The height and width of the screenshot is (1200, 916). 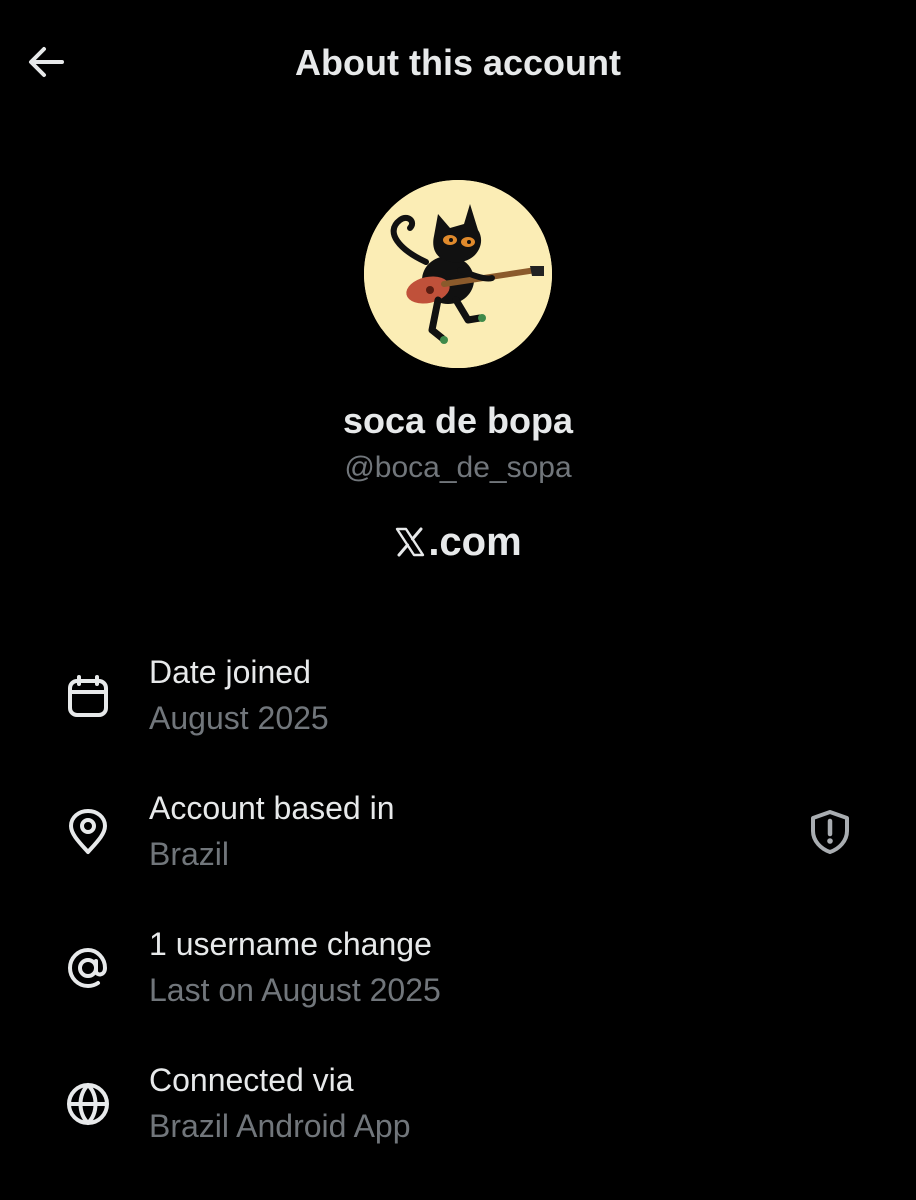 I want to click on shield-alert-icon, so click(x=830, y=832).